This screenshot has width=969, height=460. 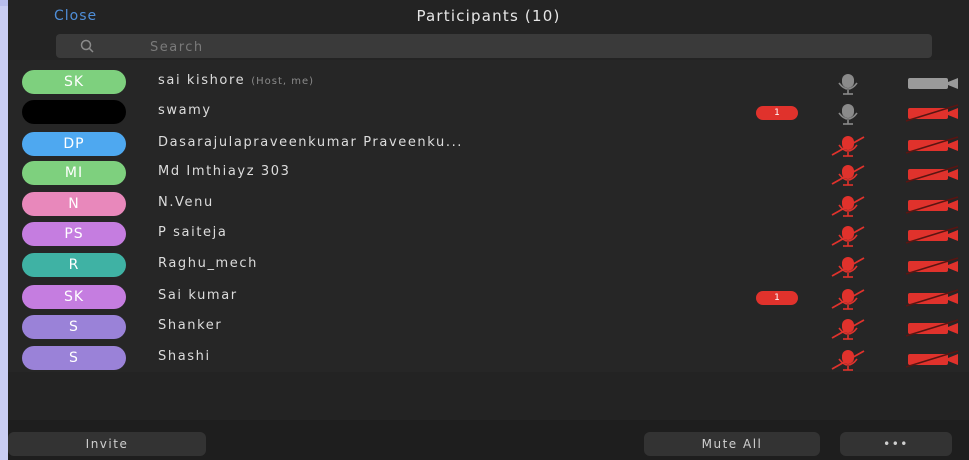 What do you see at coordinates (488, 204) in the screenshot?
I see `participant-row: N N.Venu` at bounding box center [488, 204].